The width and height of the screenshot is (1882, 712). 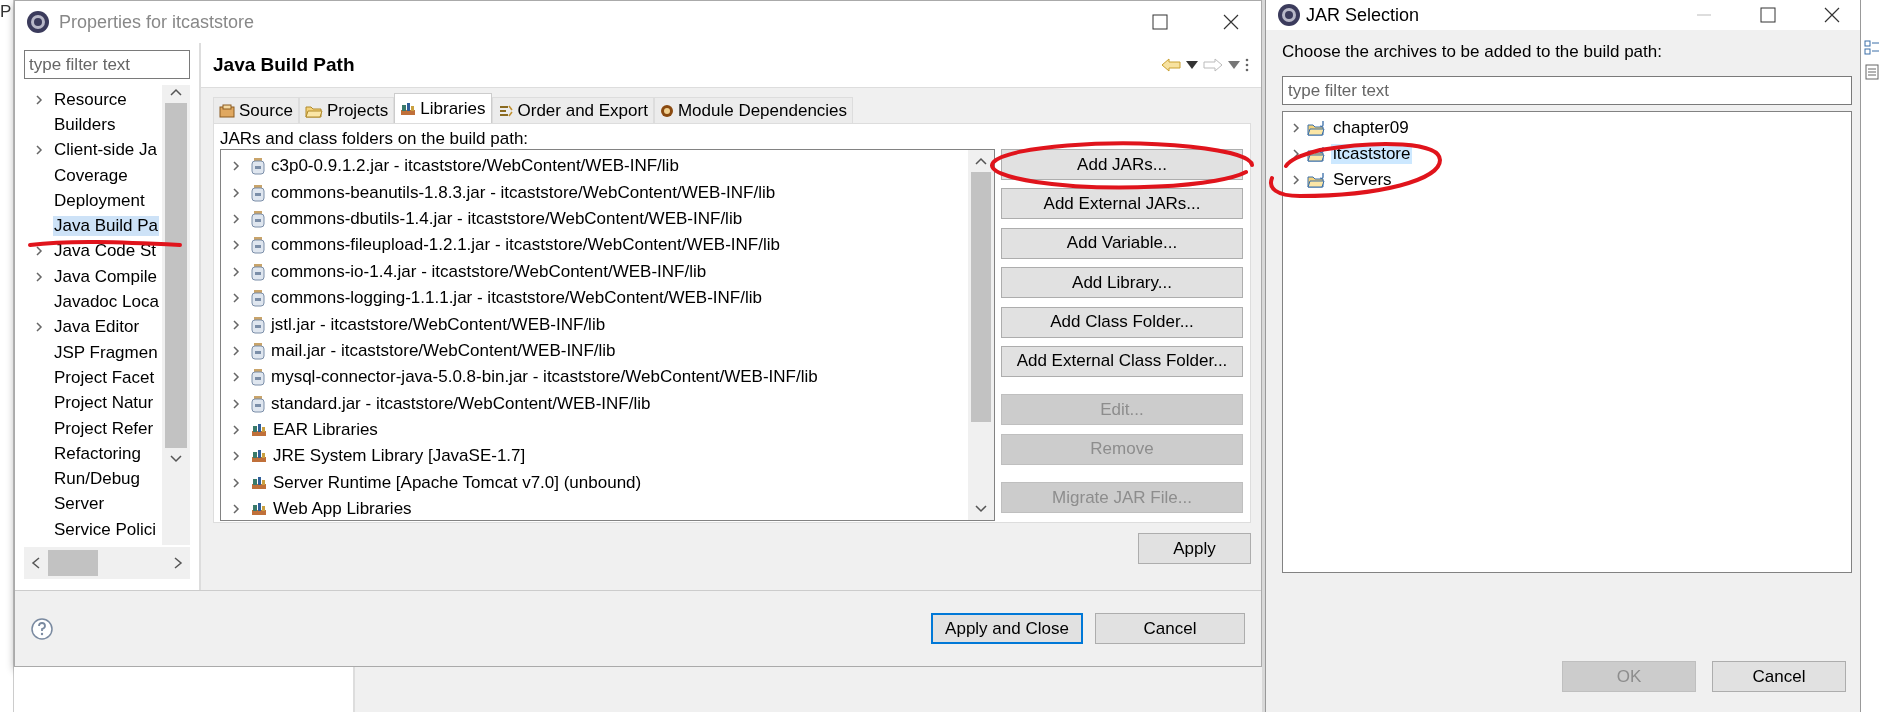 What do you see at coordinates (97, 327) in the screenshot?
I see `category-item: Java Editor` at bounding box center [97, 327].